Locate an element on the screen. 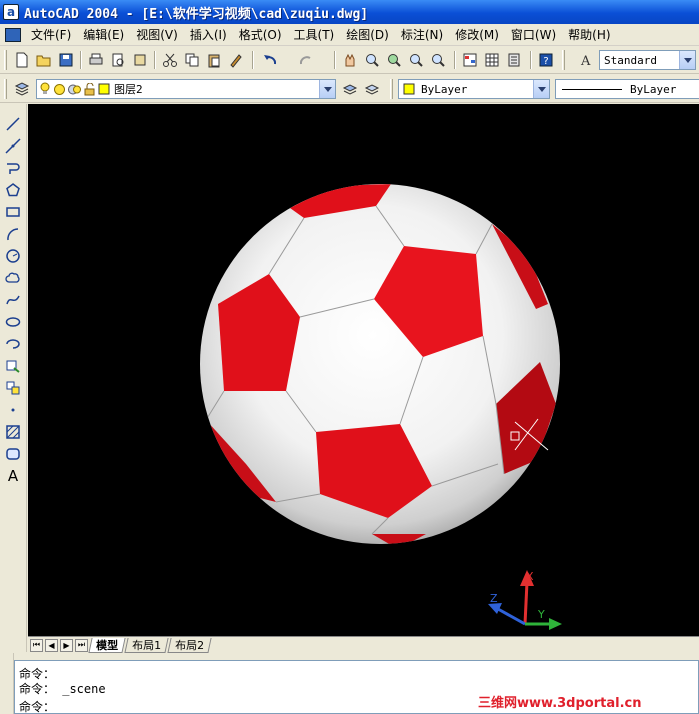 The image size is (699, 714). arc-tool-icon is located at coordinates (13, 234).